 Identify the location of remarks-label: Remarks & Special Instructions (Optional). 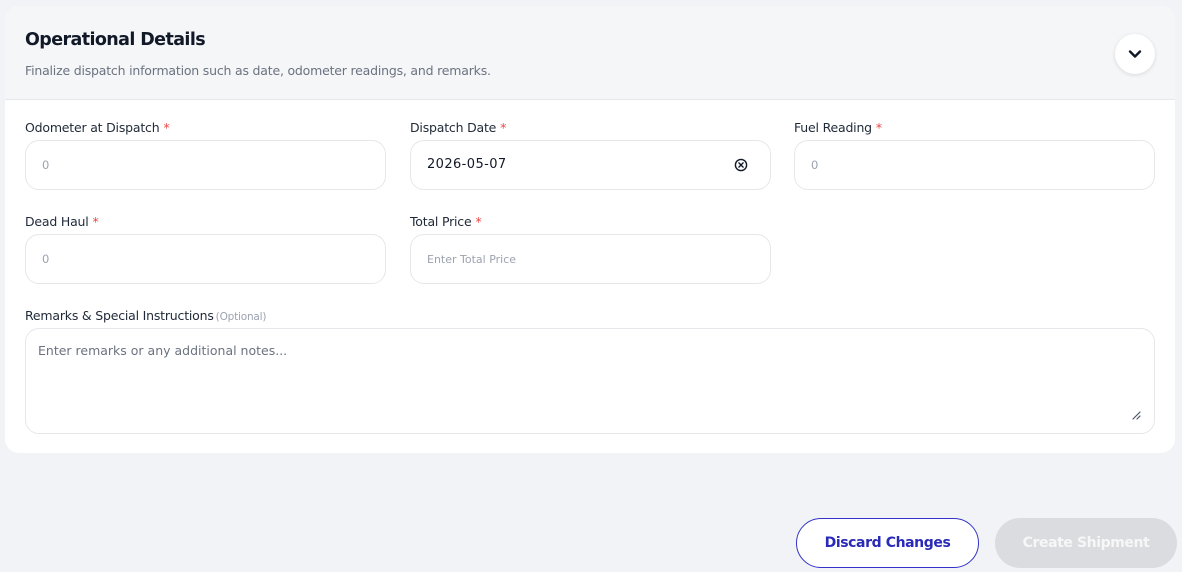
(145, 315).